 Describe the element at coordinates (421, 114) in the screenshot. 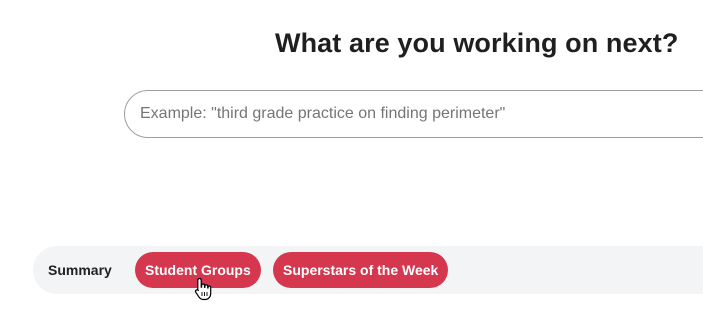

I see `search-input` at that location.